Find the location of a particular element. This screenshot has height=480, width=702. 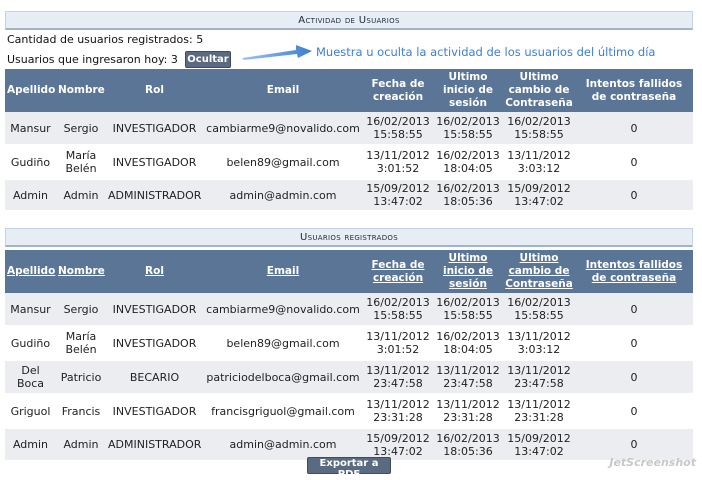

cell-ultimo-inicio: 13/11/2012 23:47:58 is located at coordinates (468, 377).